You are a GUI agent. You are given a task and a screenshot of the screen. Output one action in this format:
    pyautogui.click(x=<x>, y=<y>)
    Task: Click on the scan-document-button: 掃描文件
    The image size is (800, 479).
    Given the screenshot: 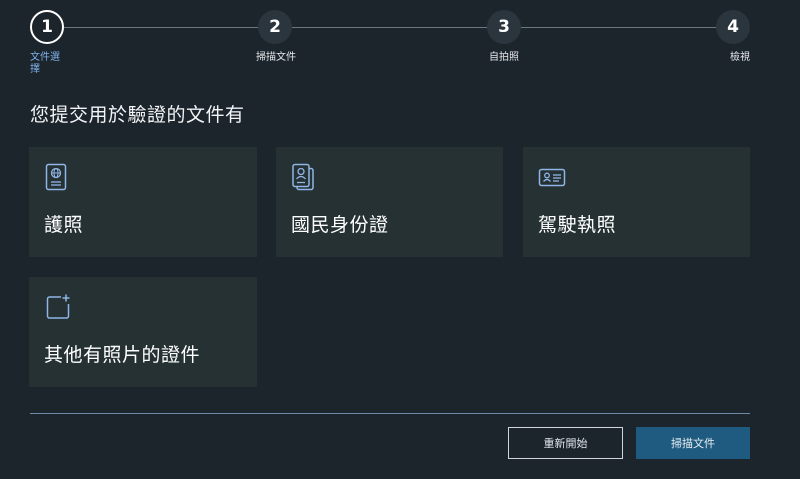 What is the action you would take?
    pyautogui.click(x=693, y=443)
    